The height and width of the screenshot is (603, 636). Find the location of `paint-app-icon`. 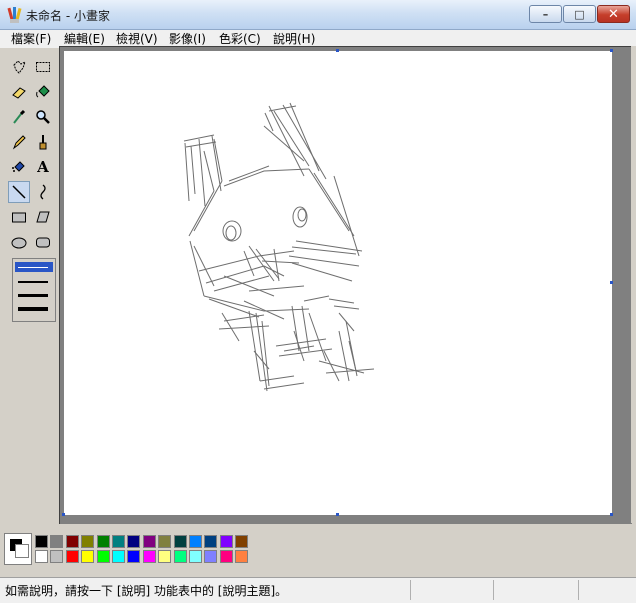

paint-app-icon is located at coordinates (14, 15).